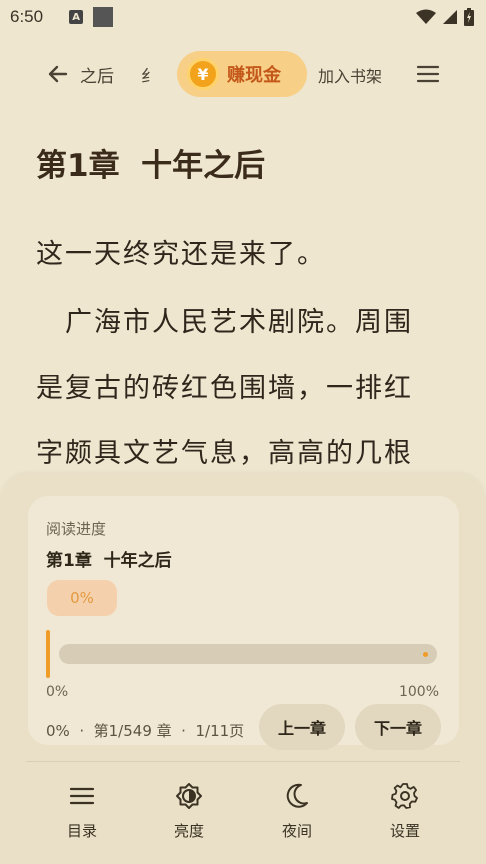  What do you see at coordinates (405, 814) in the screenshot?
I see `nav-item-settings: 设置` at bounding box center [405, 814].